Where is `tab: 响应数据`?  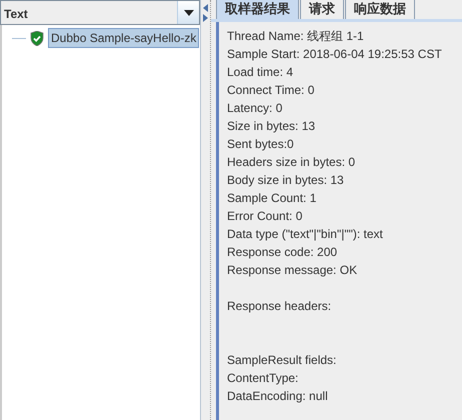 tab: 响应数据 is located at coordinates (380, 9).